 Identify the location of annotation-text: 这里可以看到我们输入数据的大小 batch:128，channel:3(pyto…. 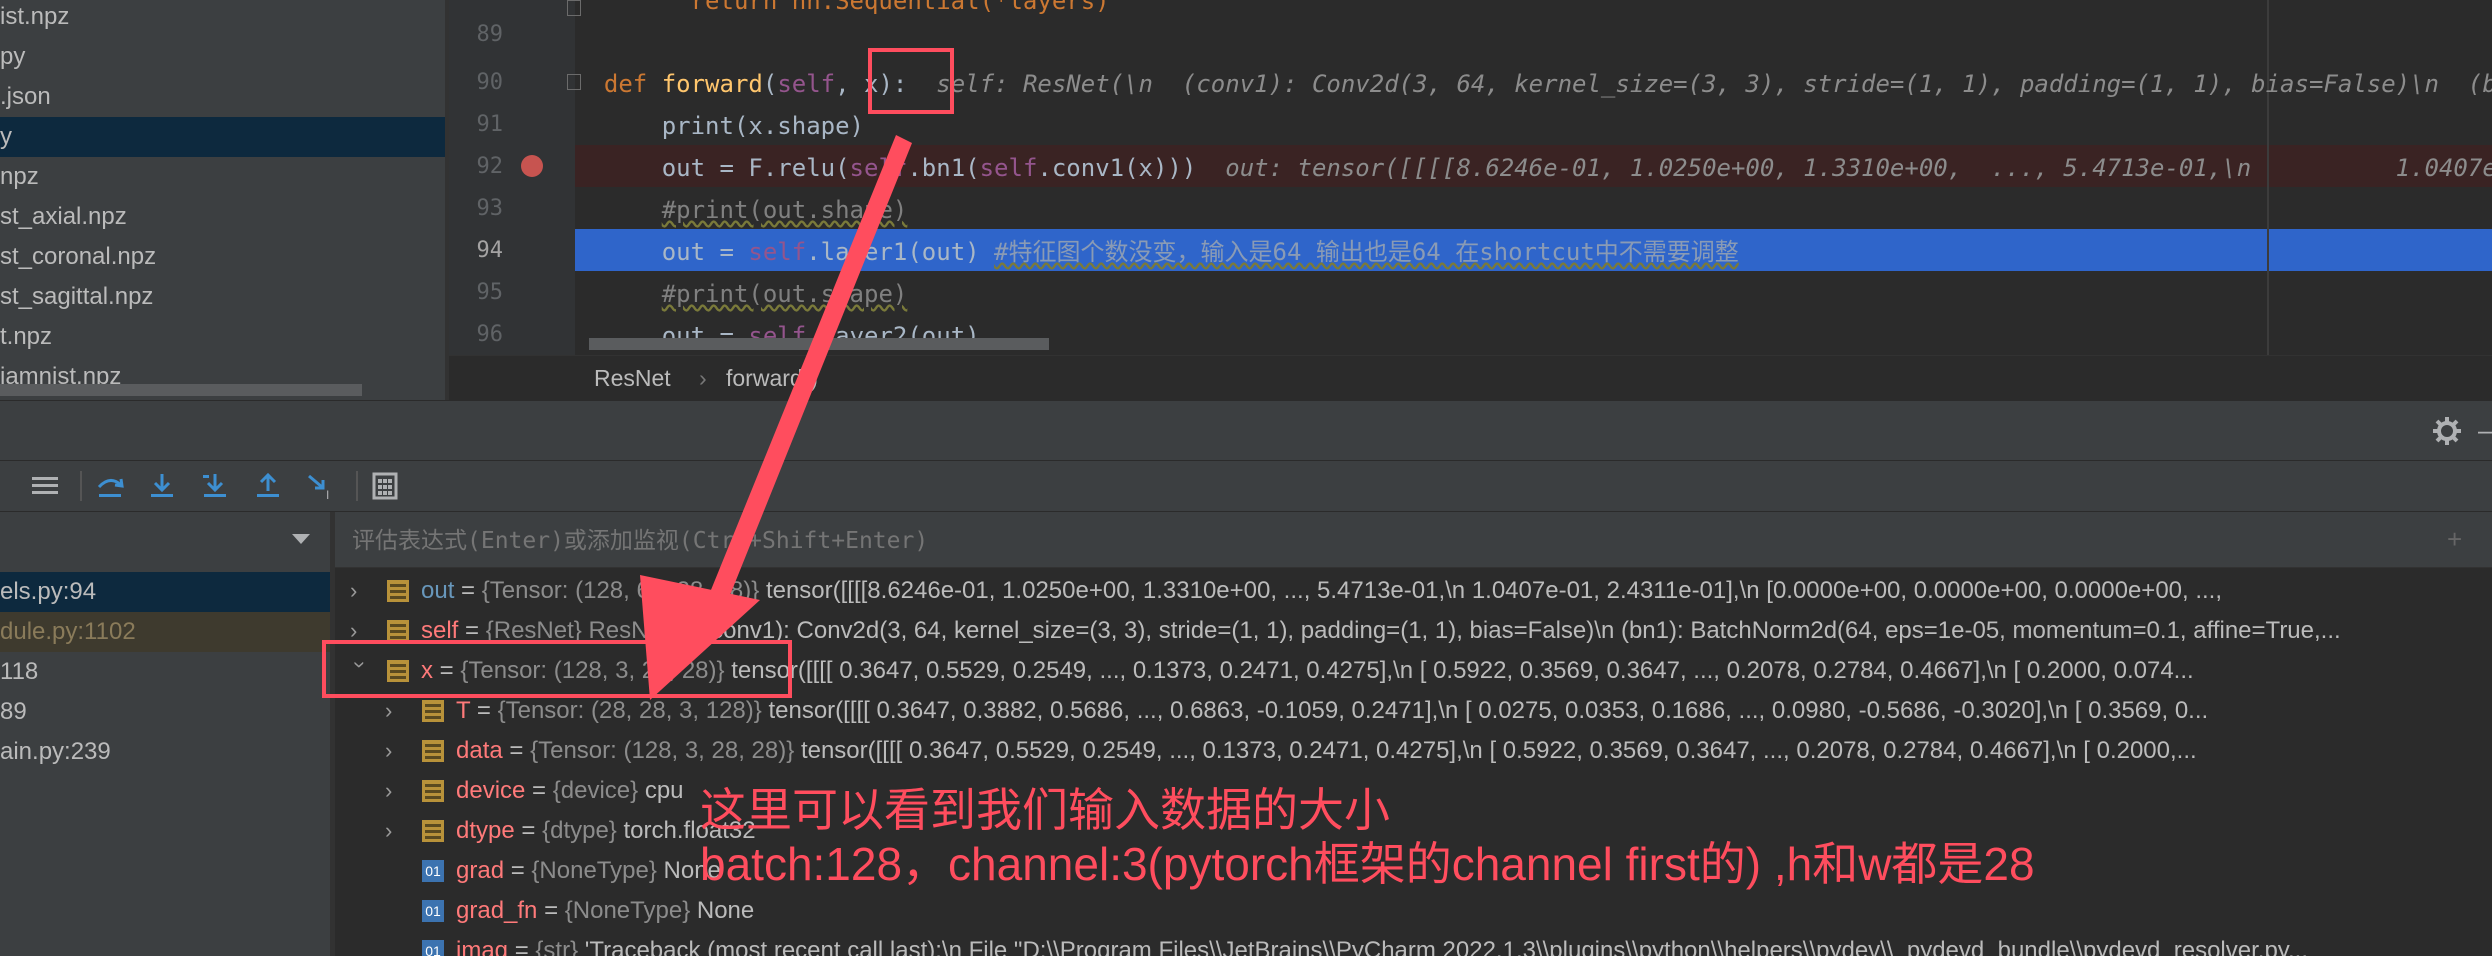
(1575, 837).